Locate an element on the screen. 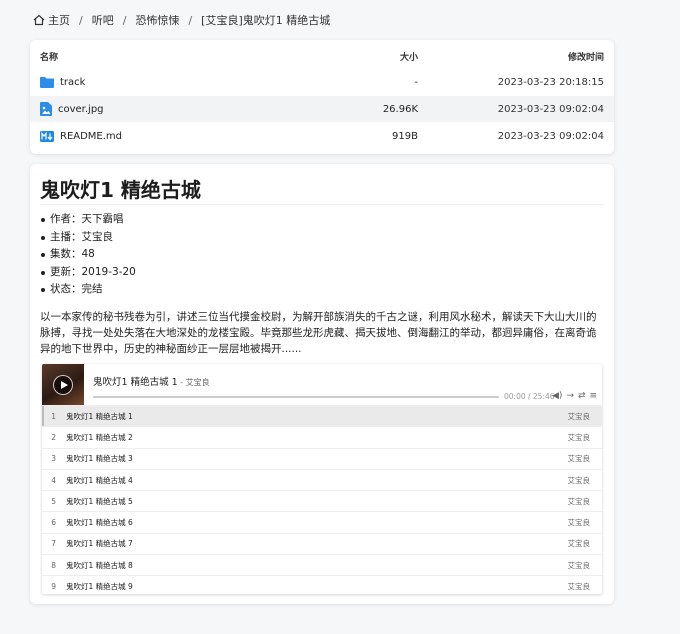 Image resolution: width=680 pixels, height=634 pixels. track-name: 鬼吹灯1 精绝古城 1 is located at coordinates (99, 416).